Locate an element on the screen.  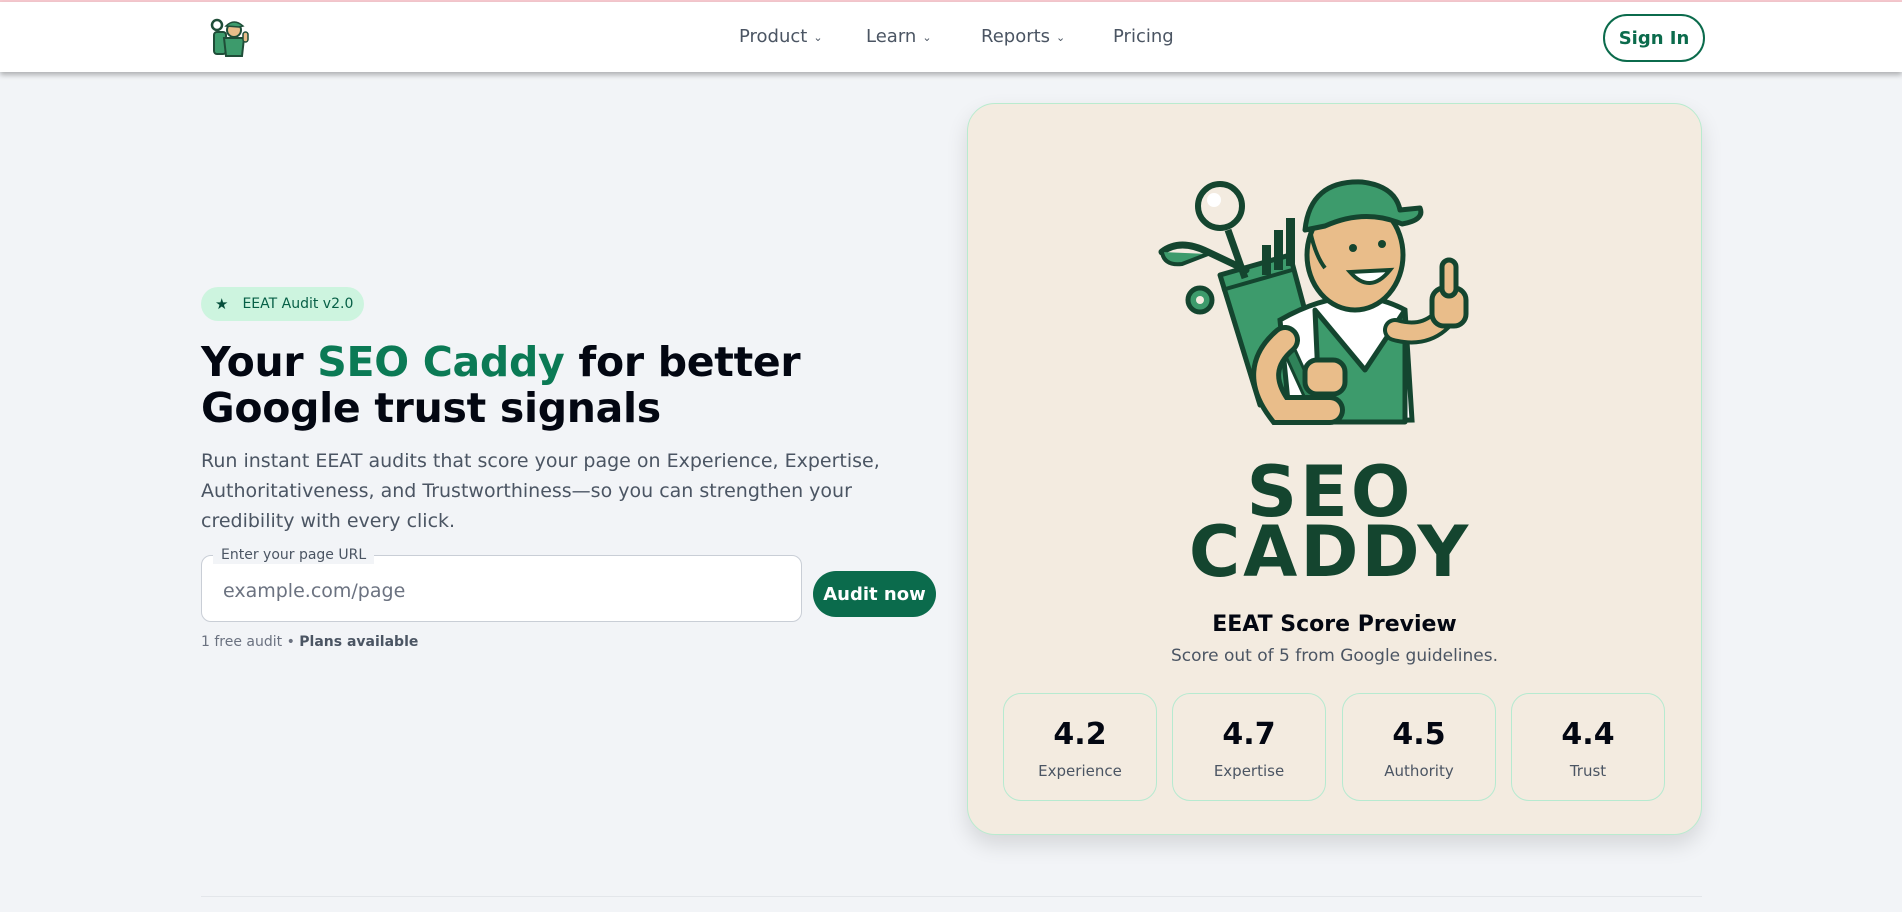
nav-pricing-label: Pricing is located at coordinates (1143, 36).